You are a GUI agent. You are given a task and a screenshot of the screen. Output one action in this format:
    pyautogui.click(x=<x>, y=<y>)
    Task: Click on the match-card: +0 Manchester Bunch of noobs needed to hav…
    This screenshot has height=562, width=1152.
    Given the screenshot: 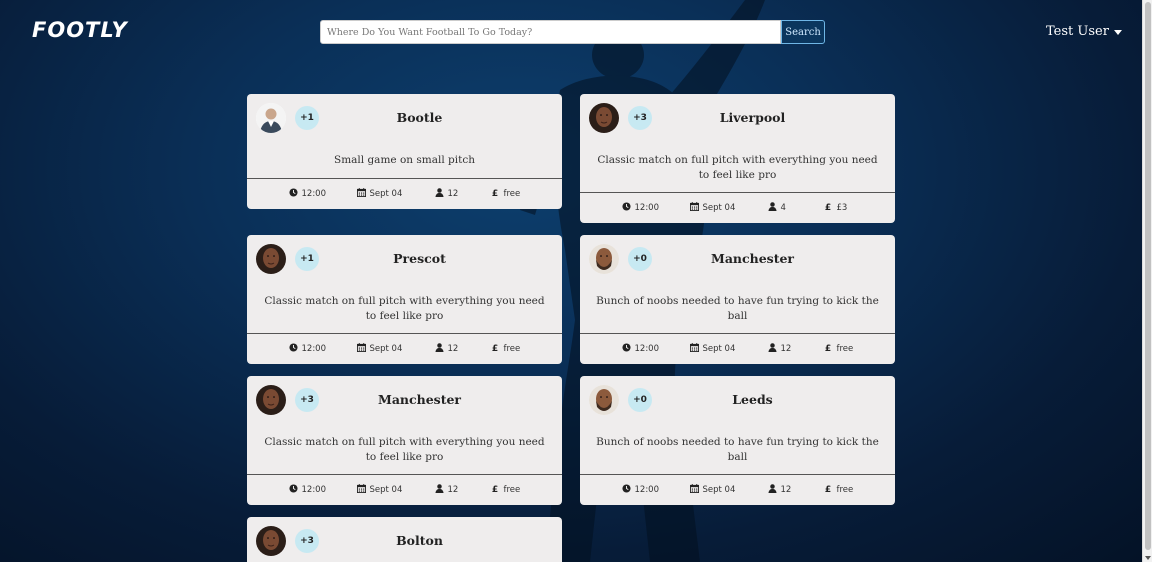 What is the action you would take?
    pyautogui.click(x=737, y=299)
    